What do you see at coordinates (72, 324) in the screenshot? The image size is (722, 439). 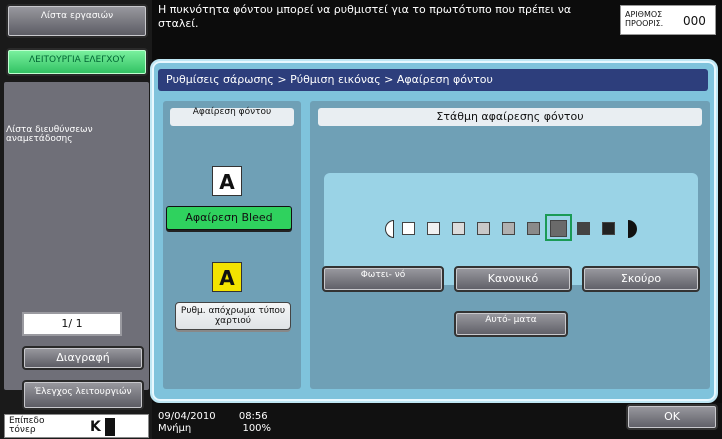 I see `page-indicator: 1/ 1` at bounding box center [72, 324].